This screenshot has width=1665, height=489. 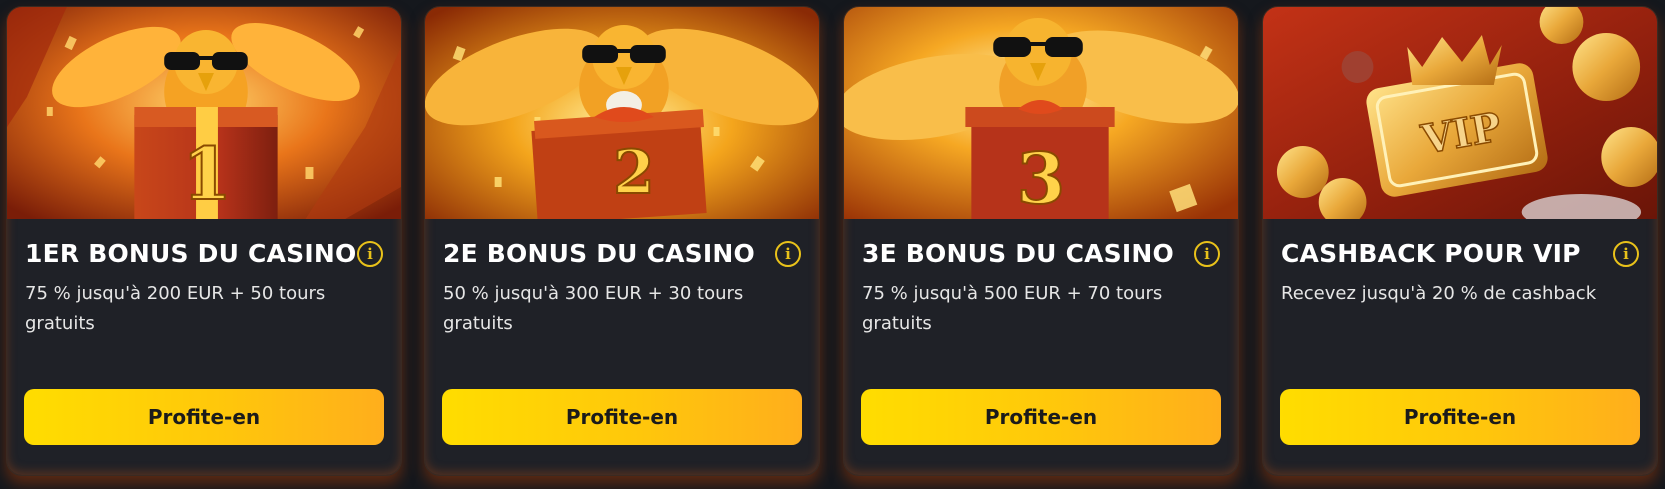 What do you see at coordinates (207, 174) in the screenshot?
I see `svg-text: 1` at bounding box center [207, 174].